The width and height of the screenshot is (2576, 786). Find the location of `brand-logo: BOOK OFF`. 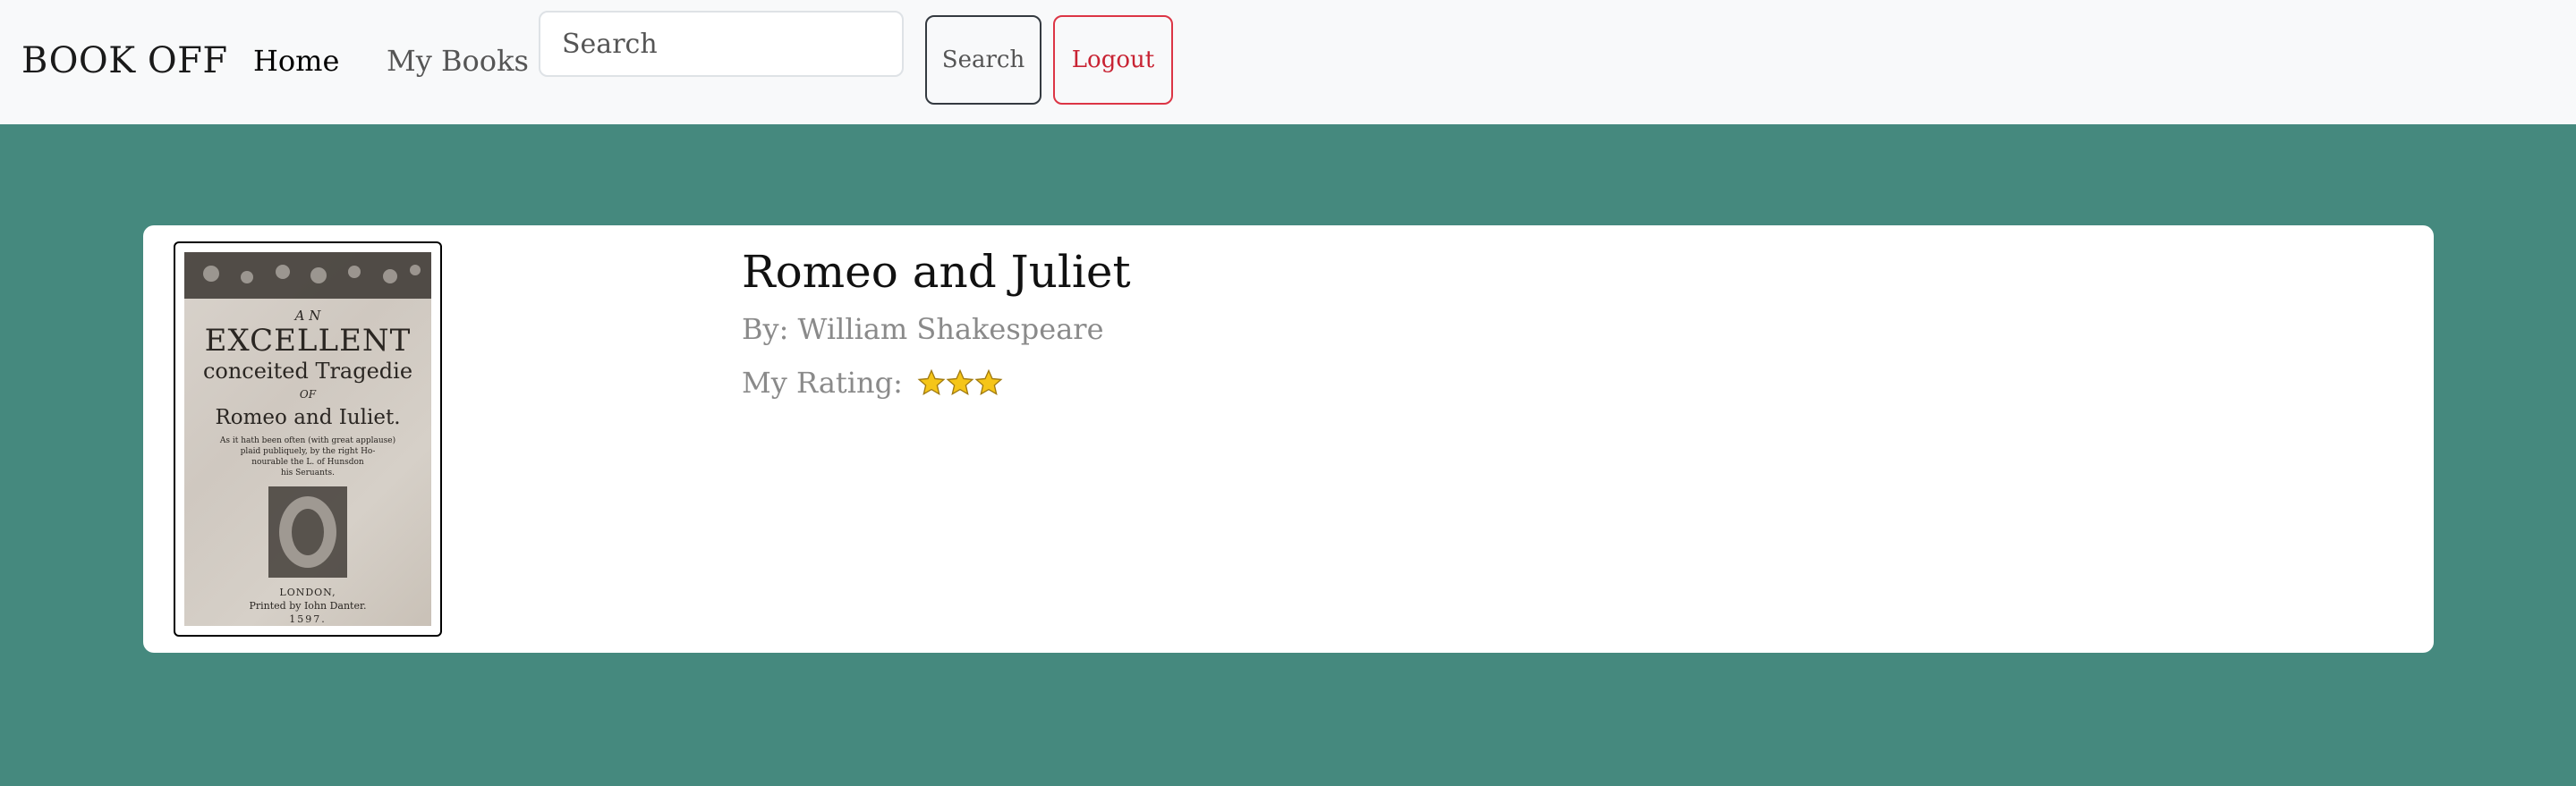

brand-logo: BOOK OFF is located at coordinates (124, 61).